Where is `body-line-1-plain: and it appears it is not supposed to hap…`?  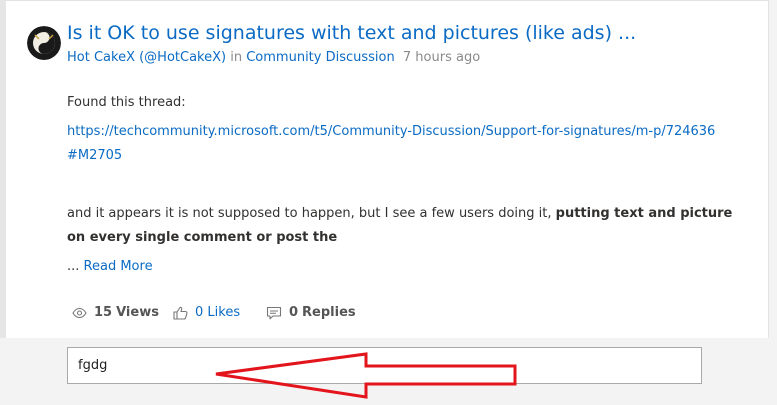
body-line-1-plain: and it appears it is not supposed to hap… is located at coordinates (309, 213).